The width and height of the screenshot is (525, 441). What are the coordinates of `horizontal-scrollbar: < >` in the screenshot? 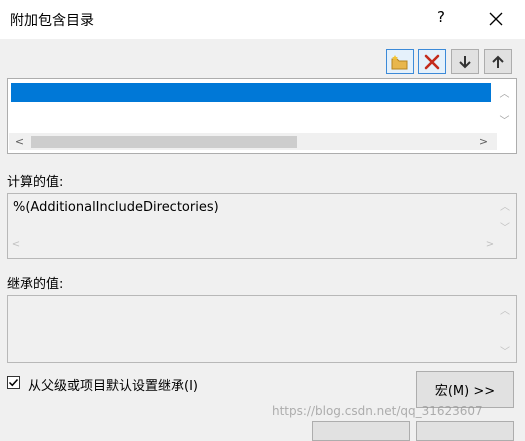 It's located at (253, 141).